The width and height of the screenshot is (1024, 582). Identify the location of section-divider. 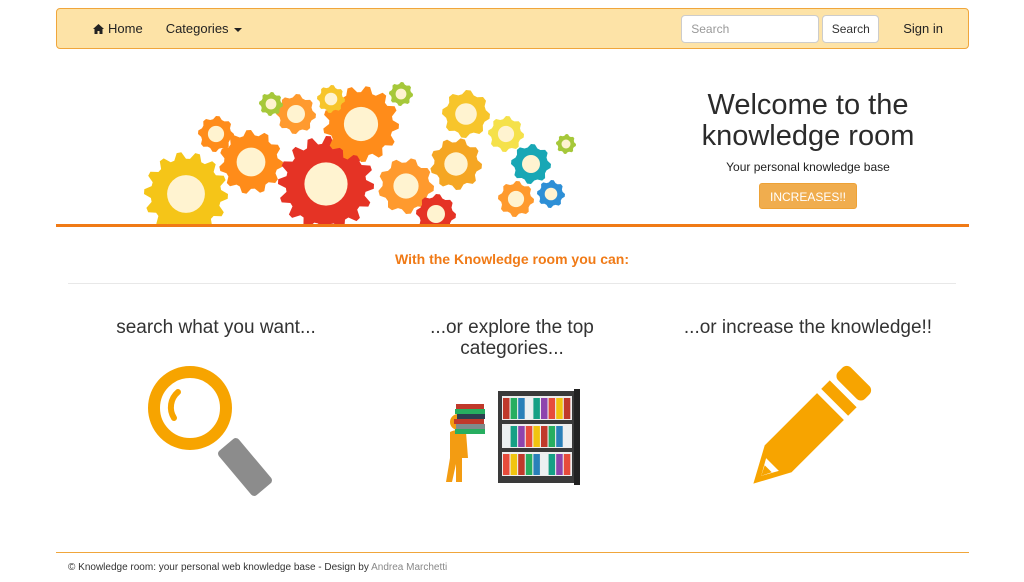
(512, 283).